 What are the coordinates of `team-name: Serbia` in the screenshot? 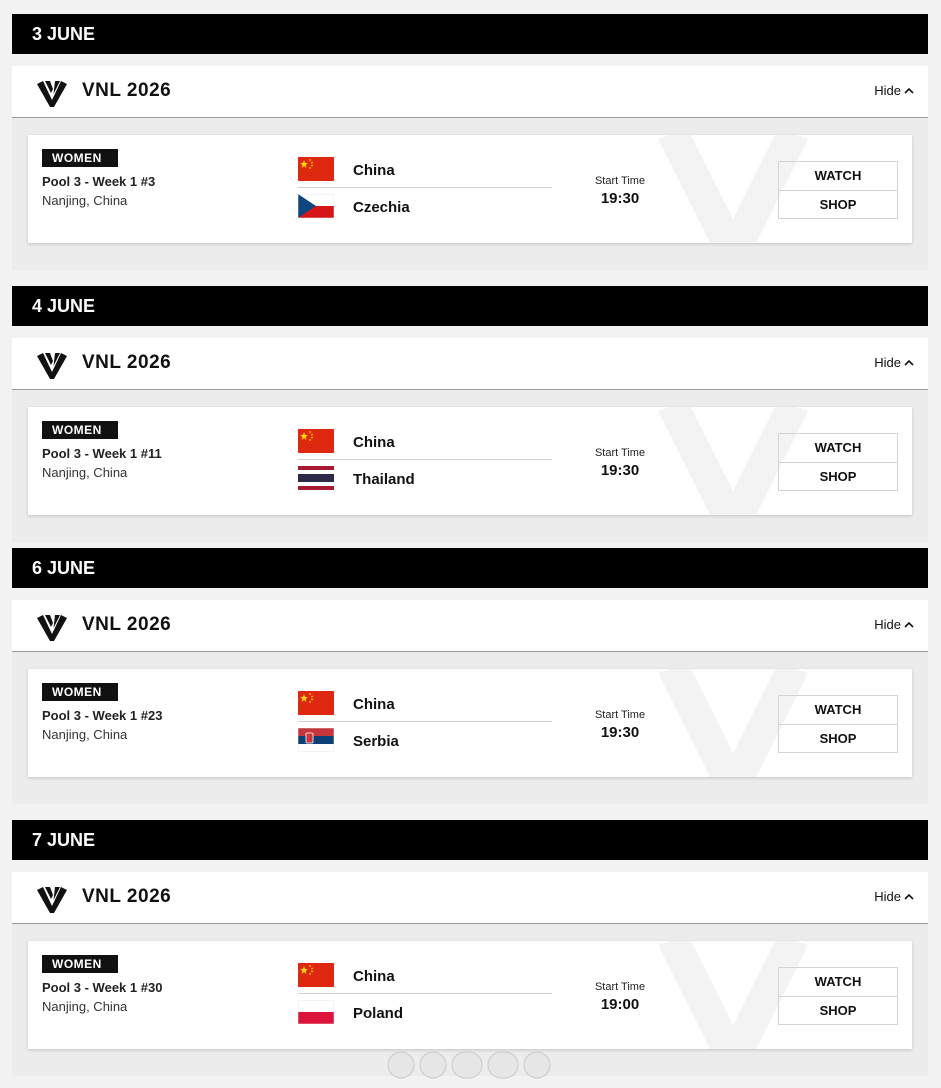 It's located at (376, 741).